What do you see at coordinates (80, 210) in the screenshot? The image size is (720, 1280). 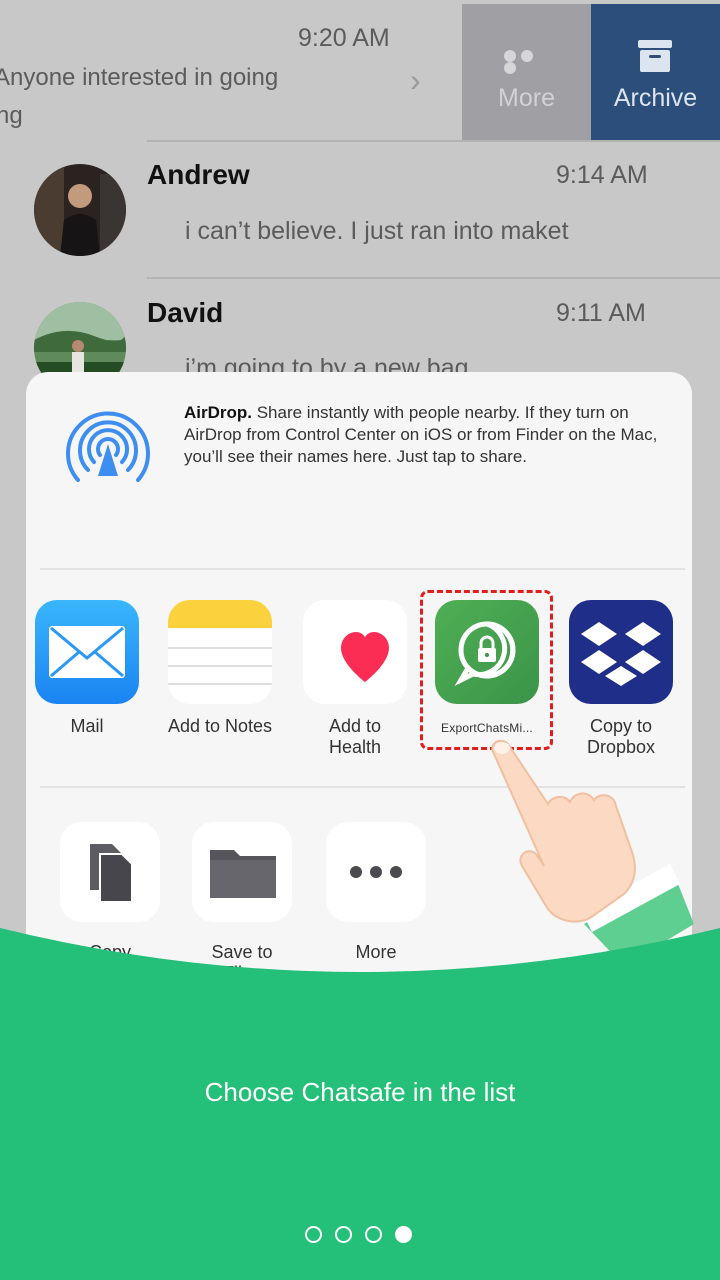 I see `avatar` at bounding box center [80, 210].